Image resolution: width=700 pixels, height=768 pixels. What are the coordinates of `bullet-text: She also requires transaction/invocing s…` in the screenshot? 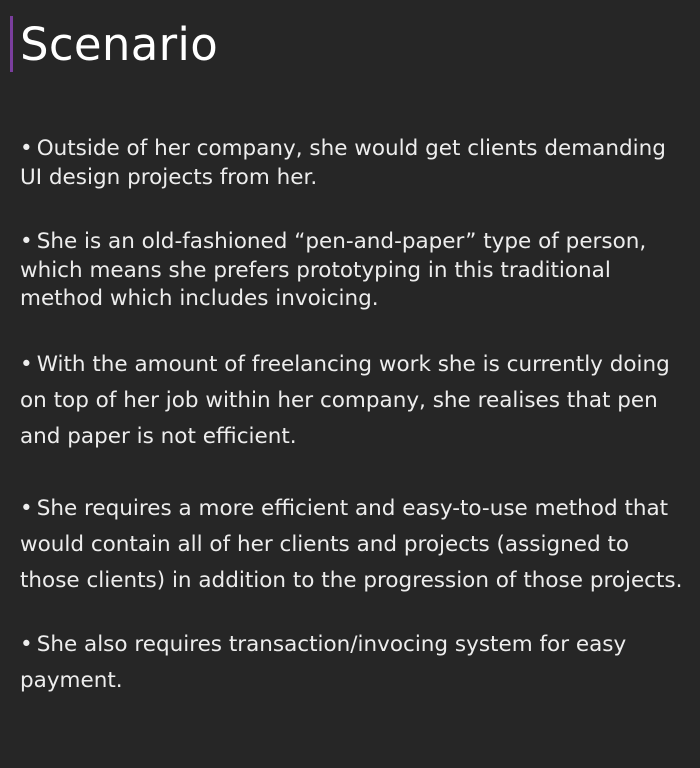 It's located at (323, 662).